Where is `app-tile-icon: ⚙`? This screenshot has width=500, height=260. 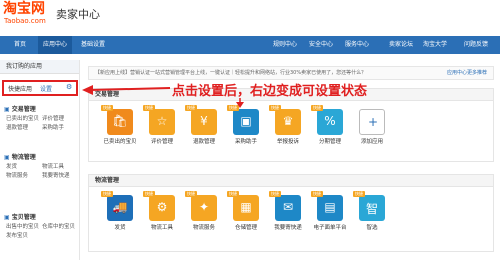 app-tile-icon: ⚙ is located at coordinates (162, 208).